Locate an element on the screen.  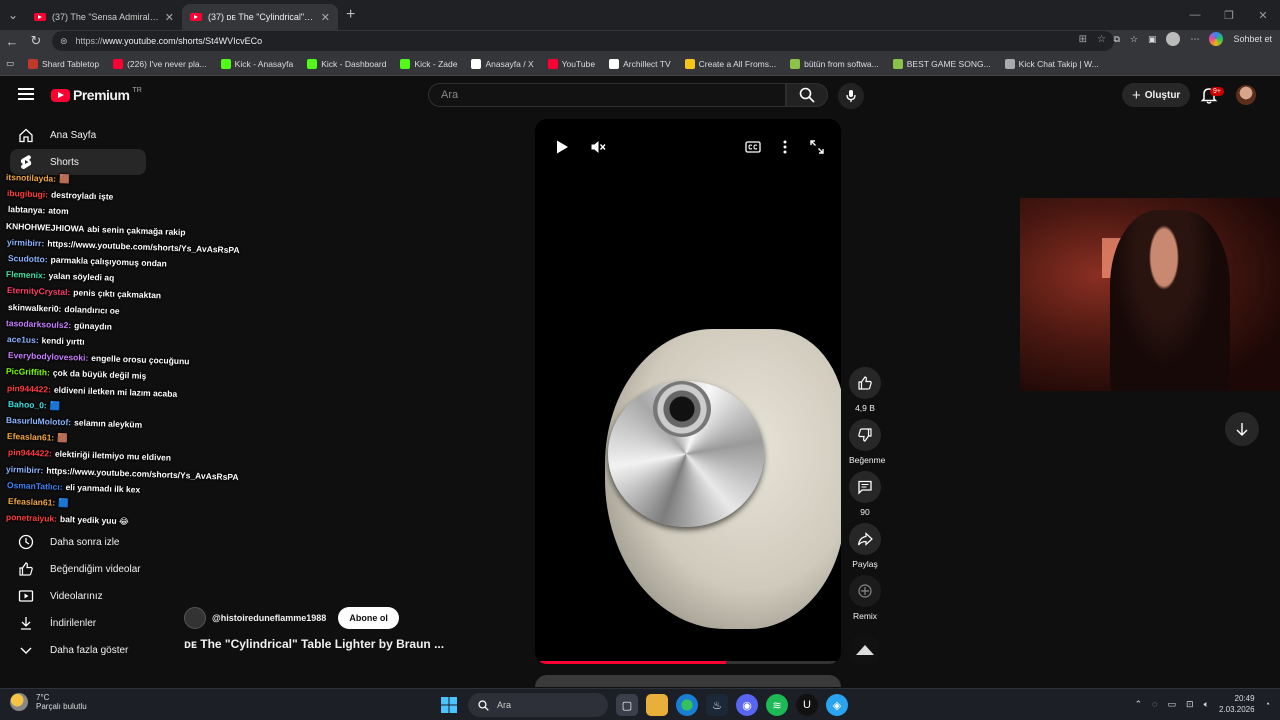
sidebar-item-liked-videos: Beğendiğim videolar is located at coordinates (78, 569).